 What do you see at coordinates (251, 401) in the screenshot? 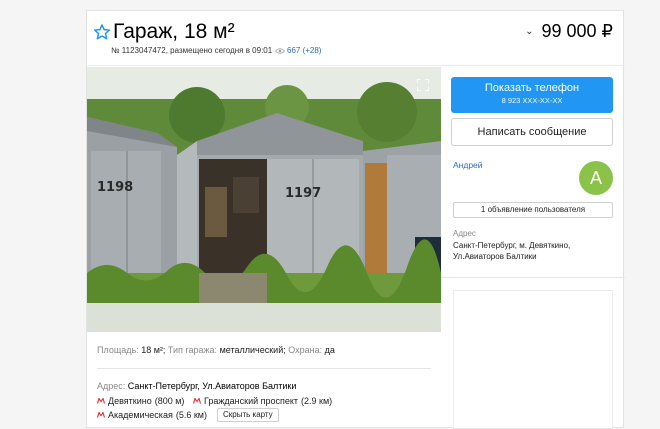
I see `metro-name: Гражданский проспект` at bounding box center [251, 401].